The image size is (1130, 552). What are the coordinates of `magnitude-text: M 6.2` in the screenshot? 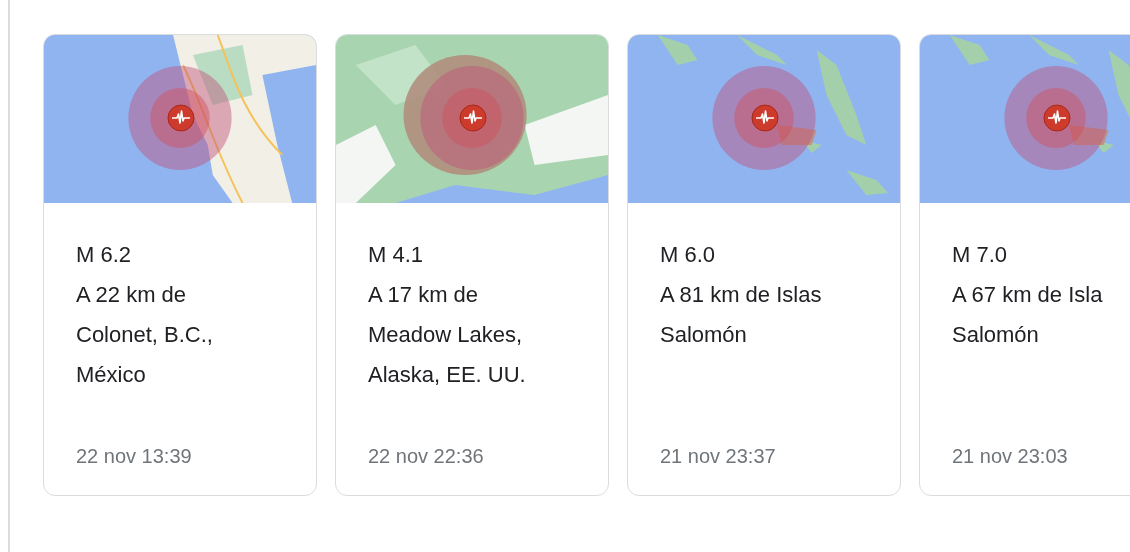 It's located at (104, 255).